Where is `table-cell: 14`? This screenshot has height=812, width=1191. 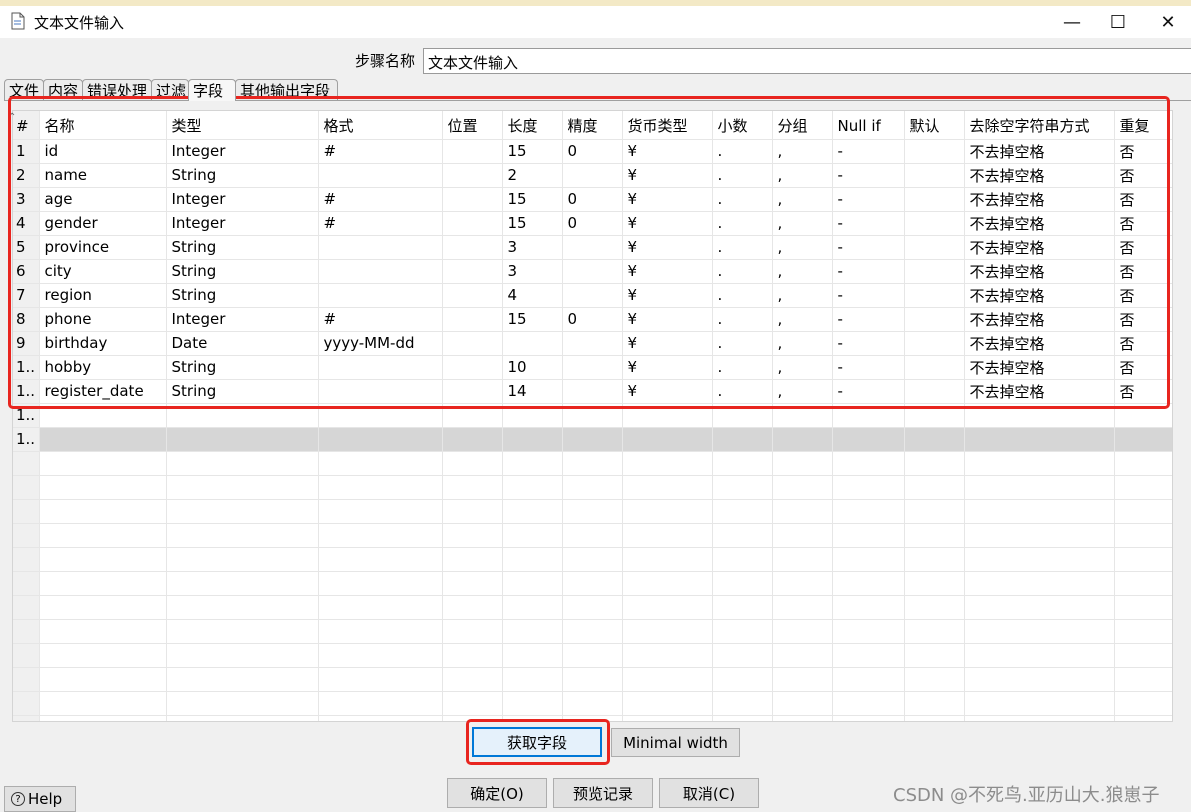
table-cell: 14 is located at coordinates (532, 391).